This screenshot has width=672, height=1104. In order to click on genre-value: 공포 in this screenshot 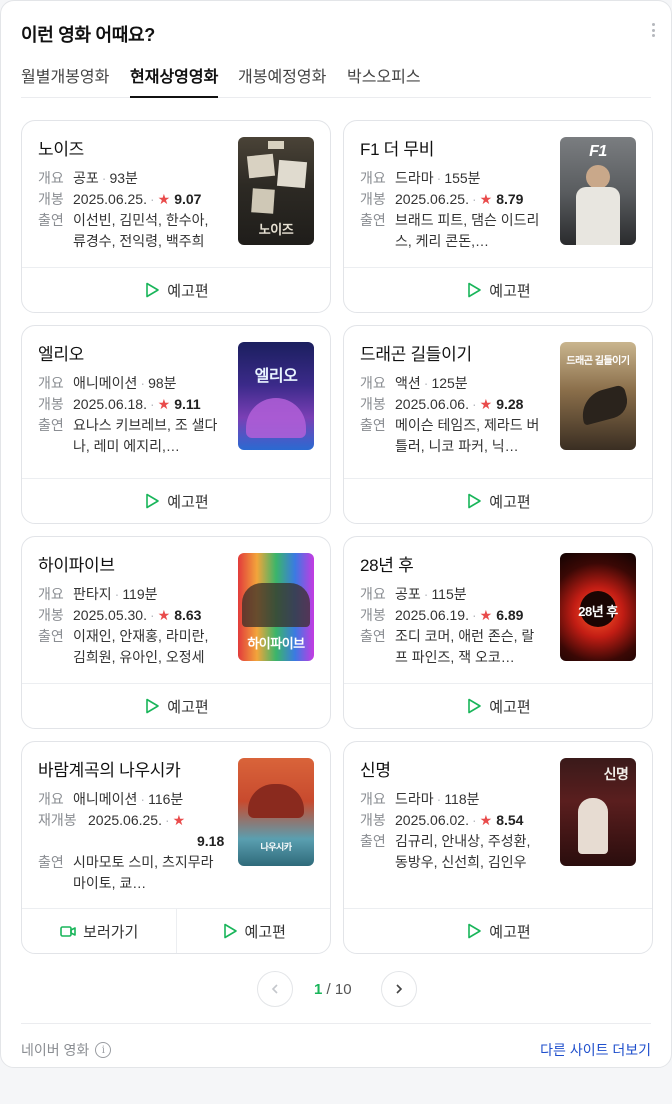, I will do `click(86, 178)`.